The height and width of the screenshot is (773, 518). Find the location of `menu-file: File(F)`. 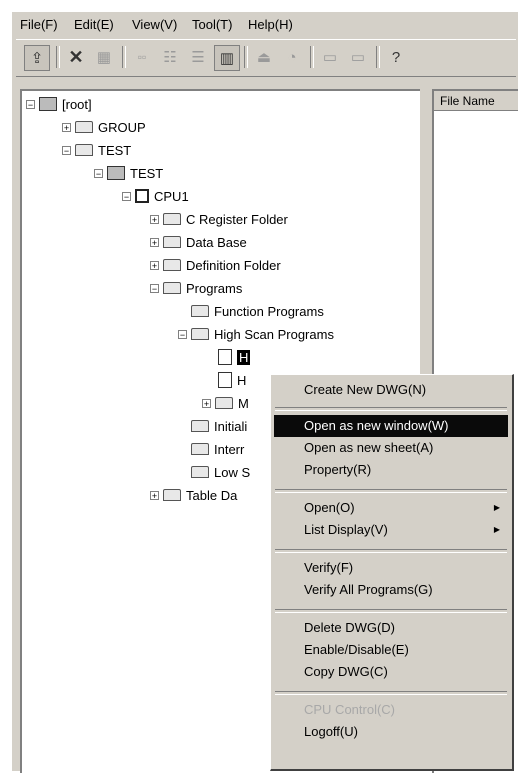

menu-file: File(F) is located at coordinates (39, 24).